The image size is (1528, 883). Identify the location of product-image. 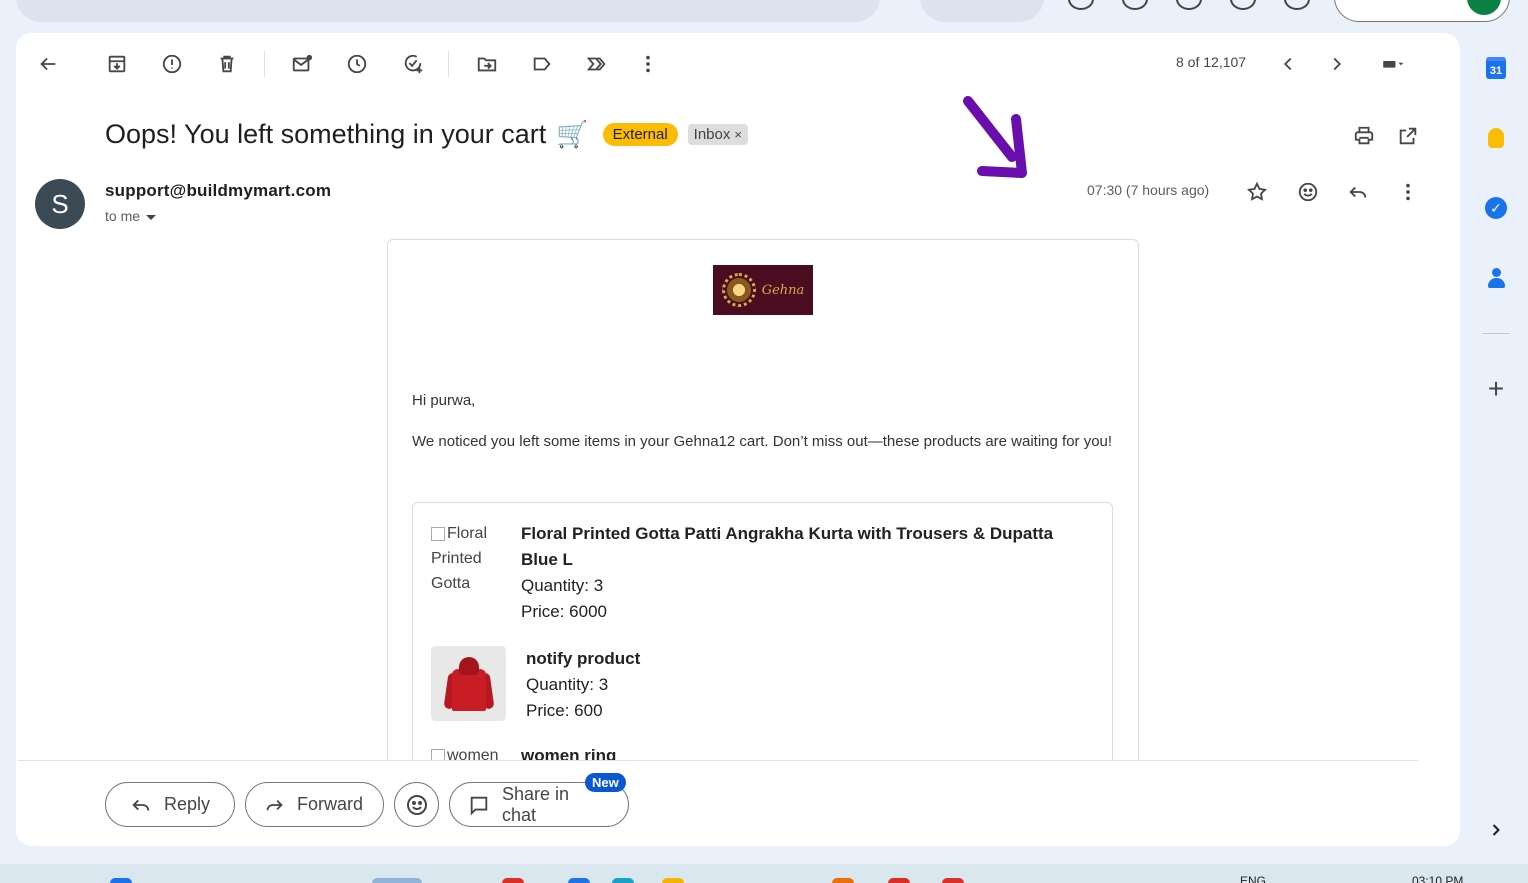
(468, 683).